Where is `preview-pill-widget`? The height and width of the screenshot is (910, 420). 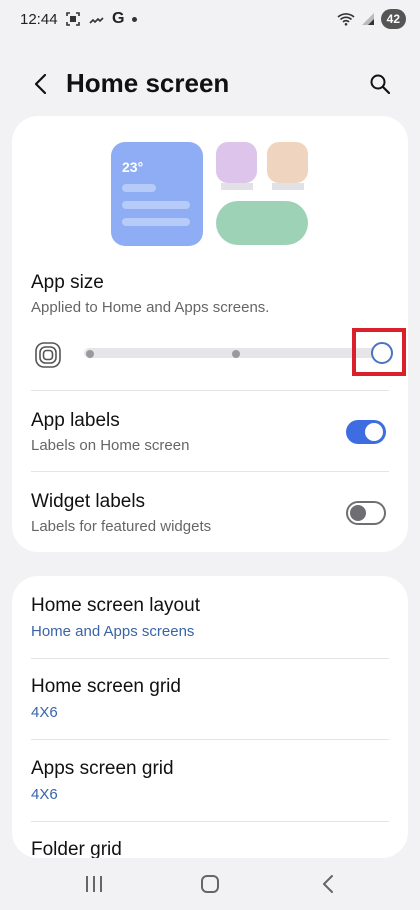 preview-pill-widget is located at coordinates (262, 223).